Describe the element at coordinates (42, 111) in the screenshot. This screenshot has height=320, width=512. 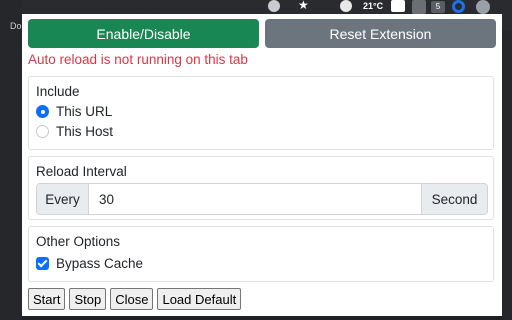
I see `radio-checked-icon` at that location.